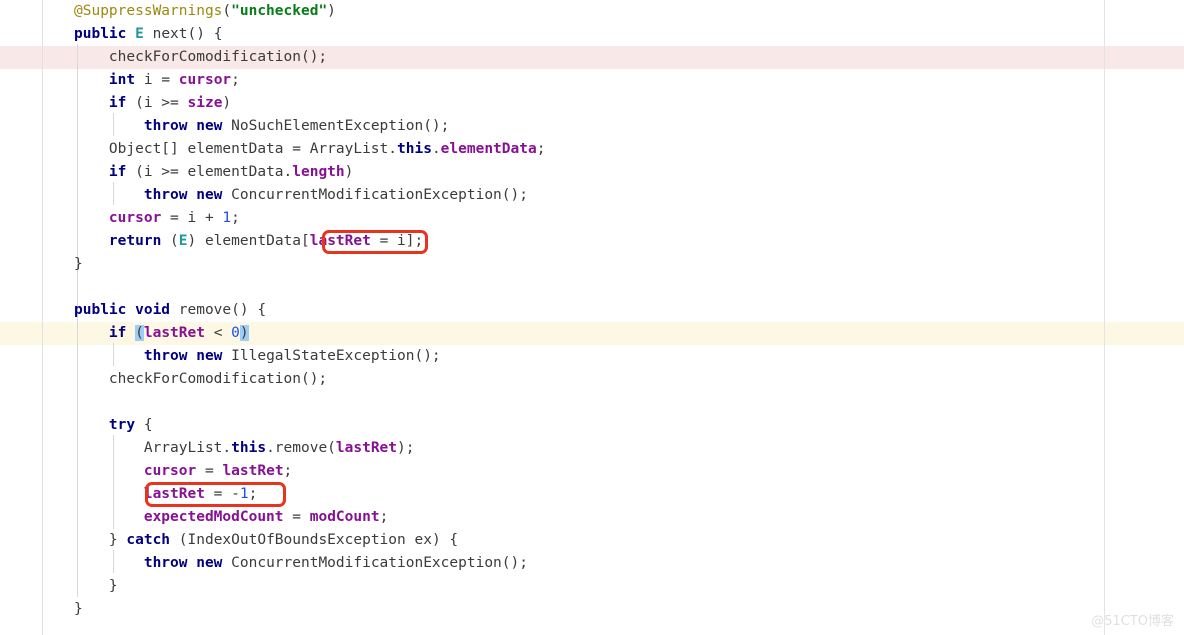  What do you see at coordinates (1132, 621) in the screenshot?
I see `watermark: @51CTO博客` at bounding box center [1132, 621].